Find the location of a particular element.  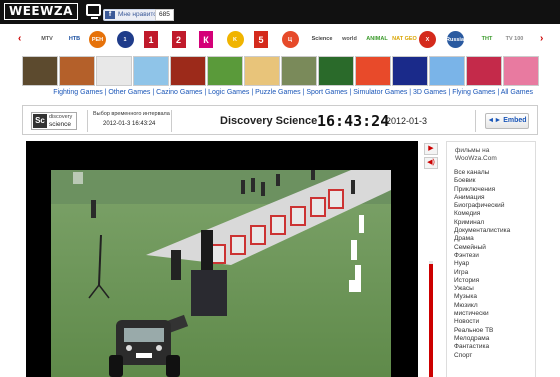

games-thumbnail-row is located at coordinates (281, 71).